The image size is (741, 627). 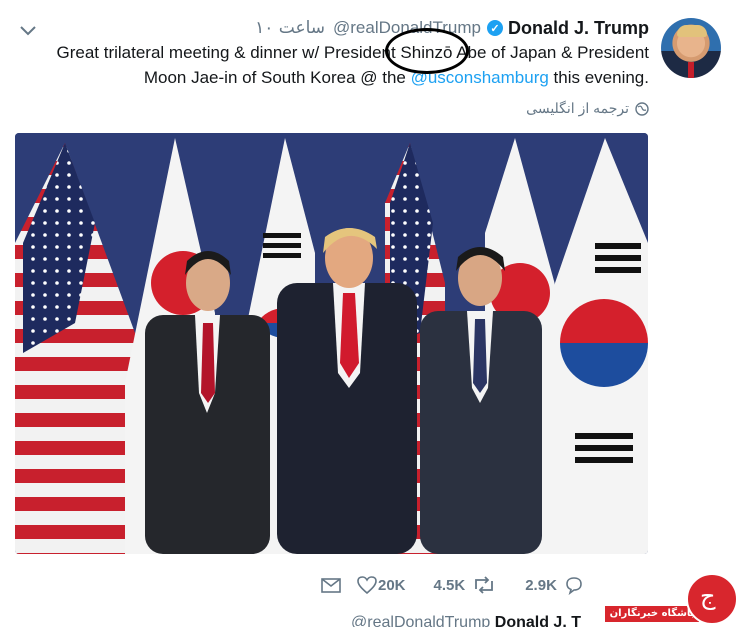 What do you see at coordinates (290, 28) in the screenshot?
I see `tweet-timestamp: ۱۰ ساعت` at bounding box center [290, 28].